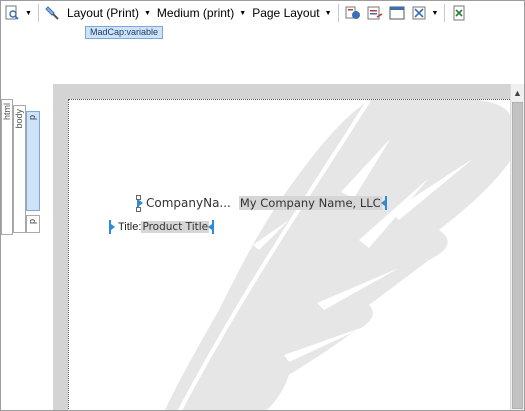  Describe the element at coordinates (517, 255) in the screenshot. I see `scrollbar-thumb` at that location.